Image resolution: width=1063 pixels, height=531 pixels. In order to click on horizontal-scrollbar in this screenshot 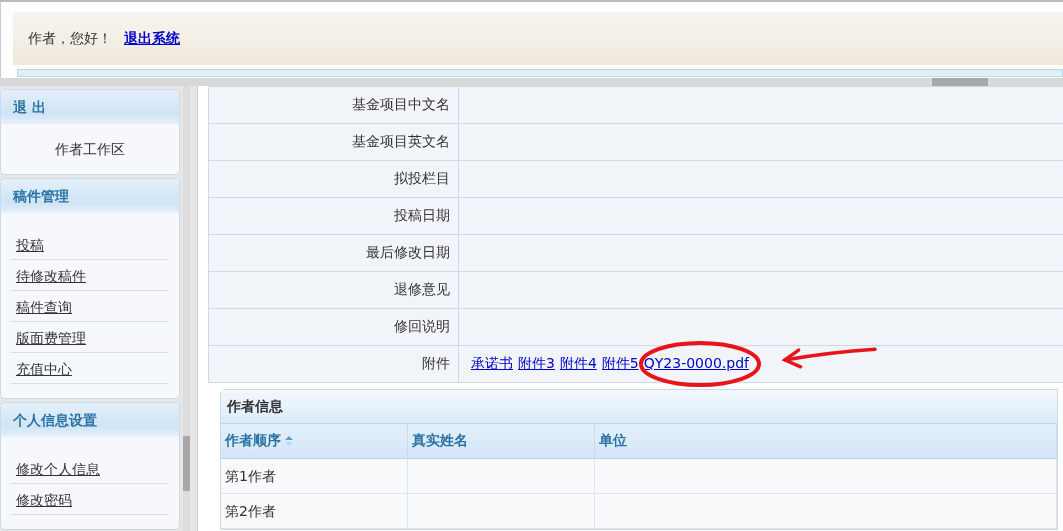, I will do `click(531, 82)`.